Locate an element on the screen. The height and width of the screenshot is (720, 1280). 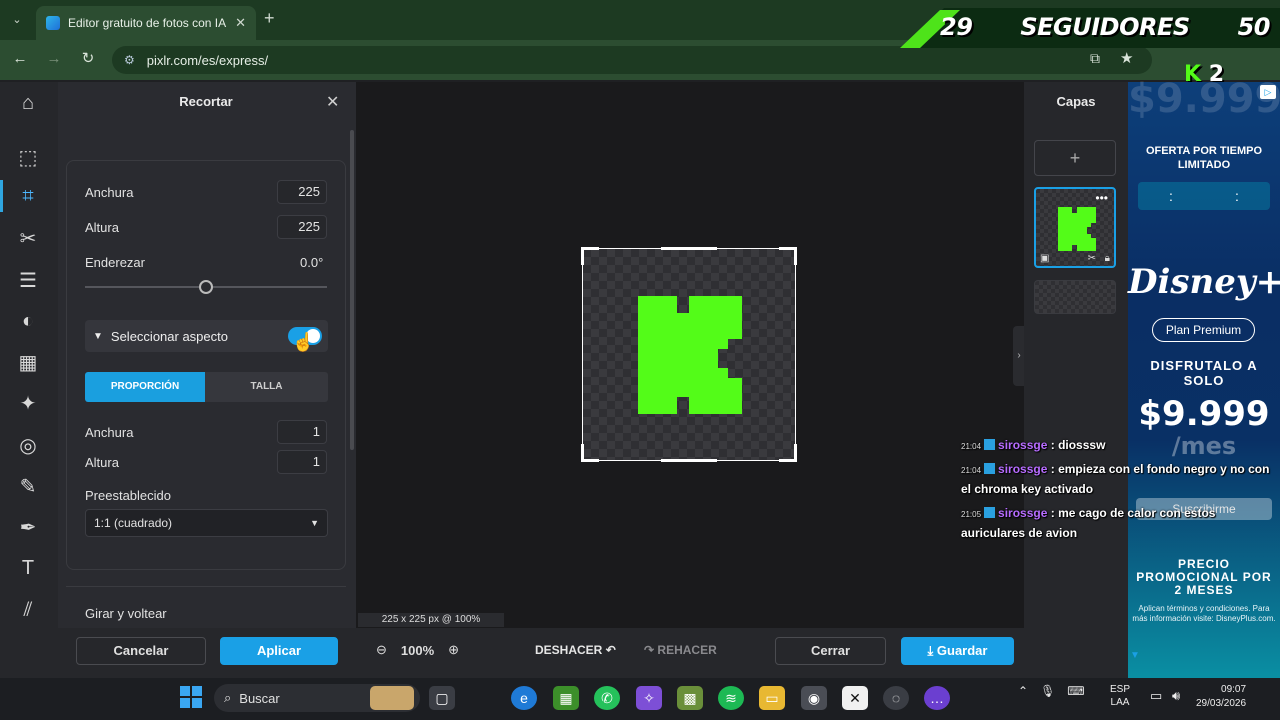
effects-tool-icon: ▦ is located at coordinates (28, 362).